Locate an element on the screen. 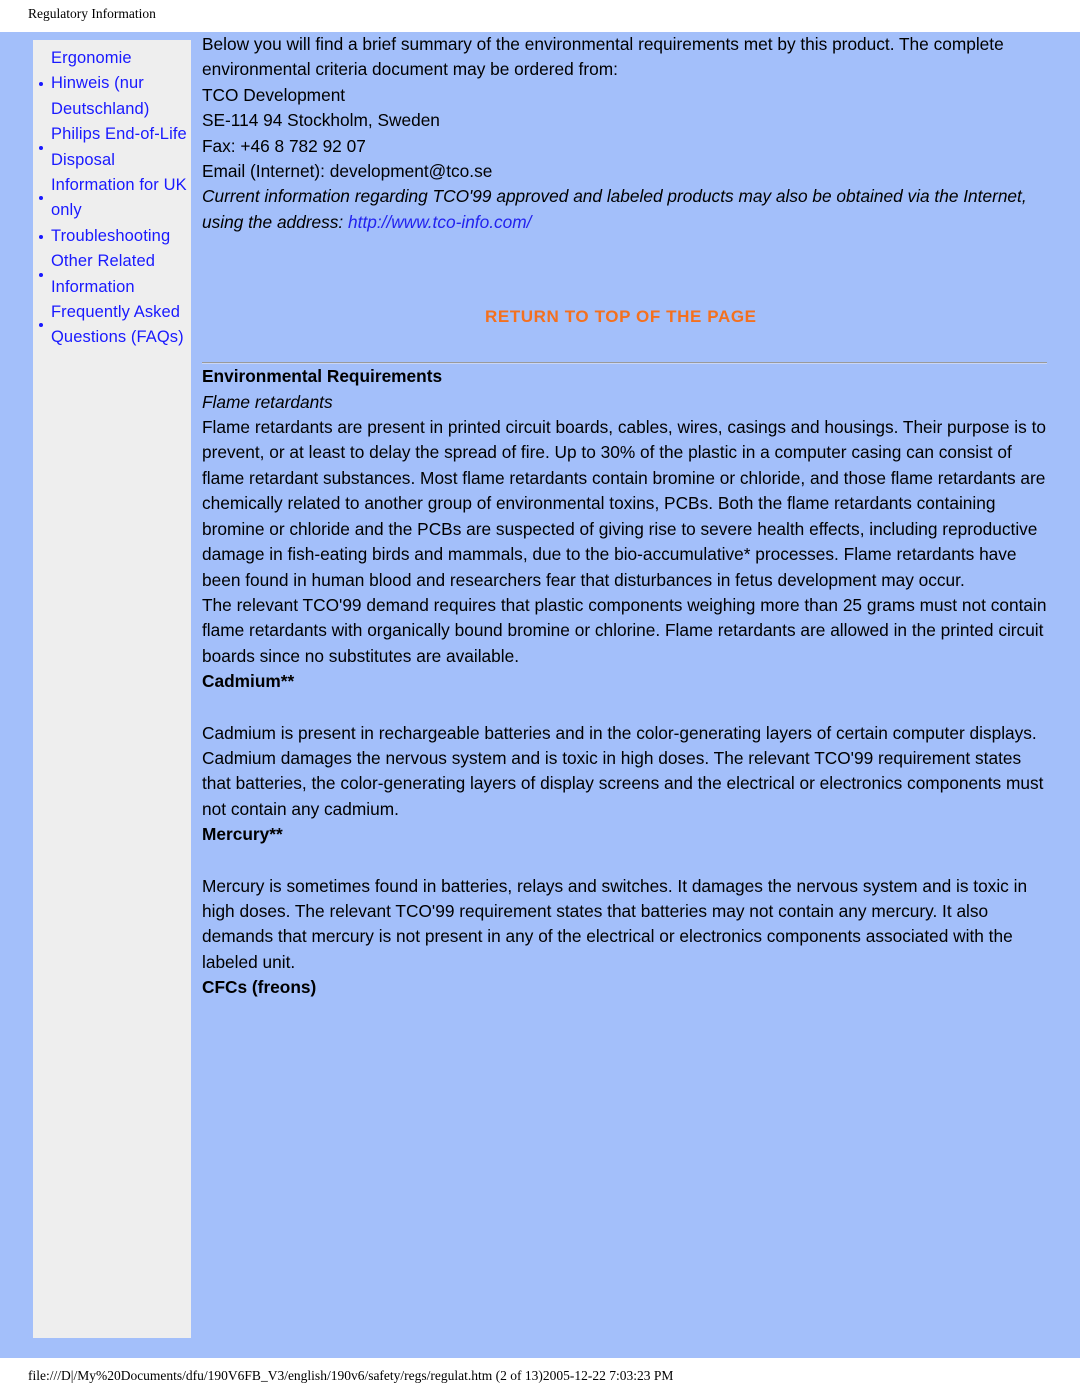  page-title: Regulatory Information is located at coordinates (92, 13).